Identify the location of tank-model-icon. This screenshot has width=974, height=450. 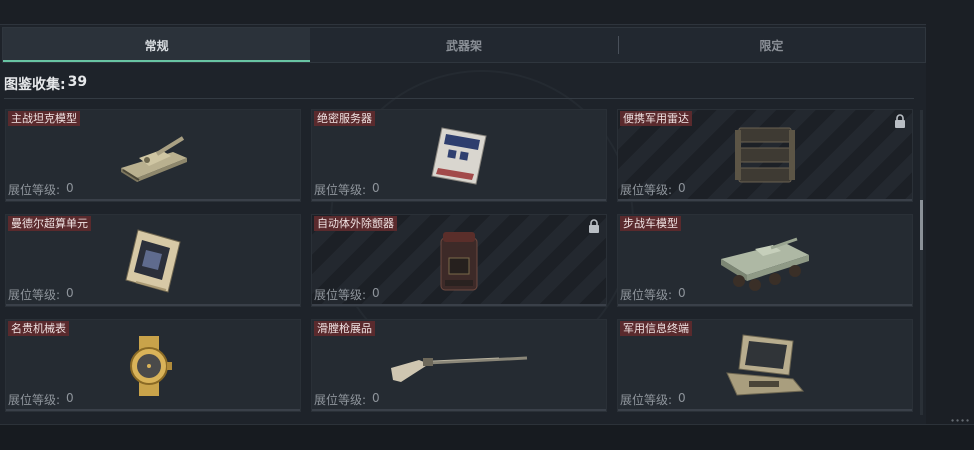
(154, 158).